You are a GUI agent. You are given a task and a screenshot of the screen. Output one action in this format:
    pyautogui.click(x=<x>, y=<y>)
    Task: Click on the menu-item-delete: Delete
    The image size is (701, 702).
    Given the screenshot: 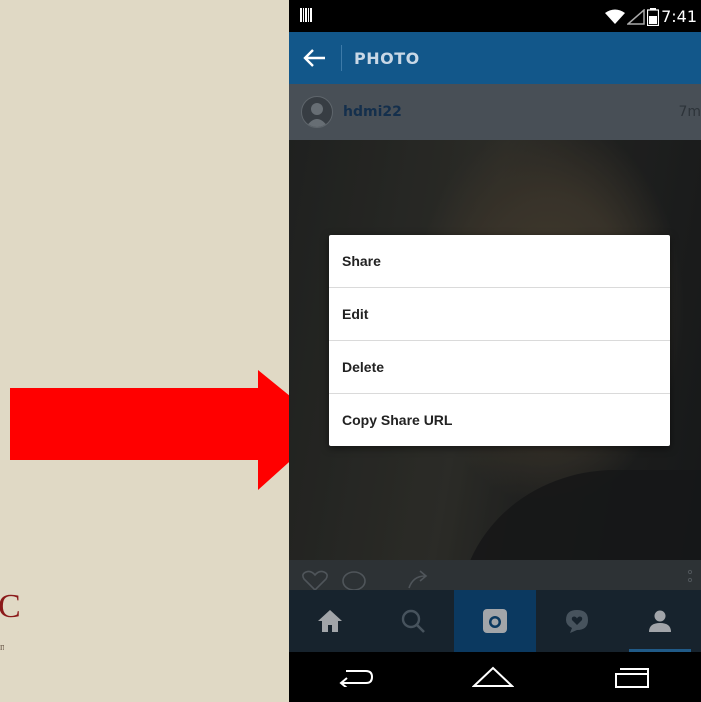 What is the action you would take?
    pyautogui.click(x=499, y=367)
    